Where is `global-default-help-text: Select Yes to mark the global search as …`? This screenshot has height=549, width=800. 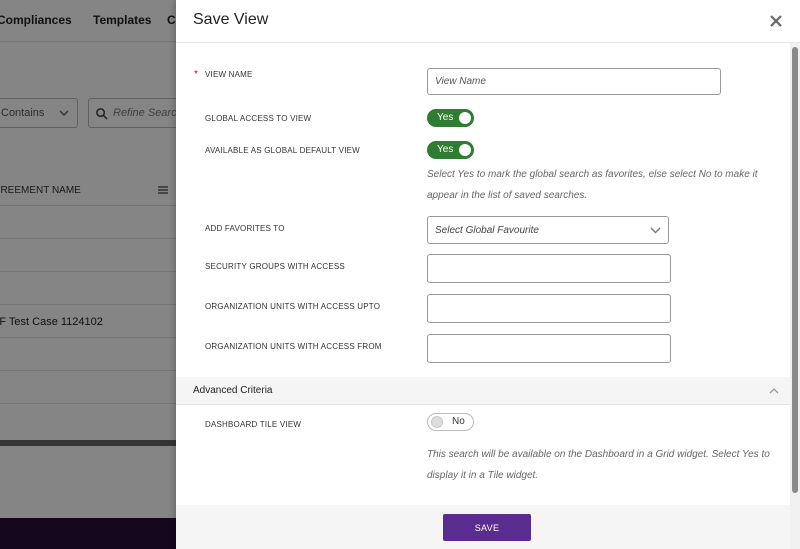 global-default-help-text: Select Yes to mark the global search as … is located at coordinates (592, 185).